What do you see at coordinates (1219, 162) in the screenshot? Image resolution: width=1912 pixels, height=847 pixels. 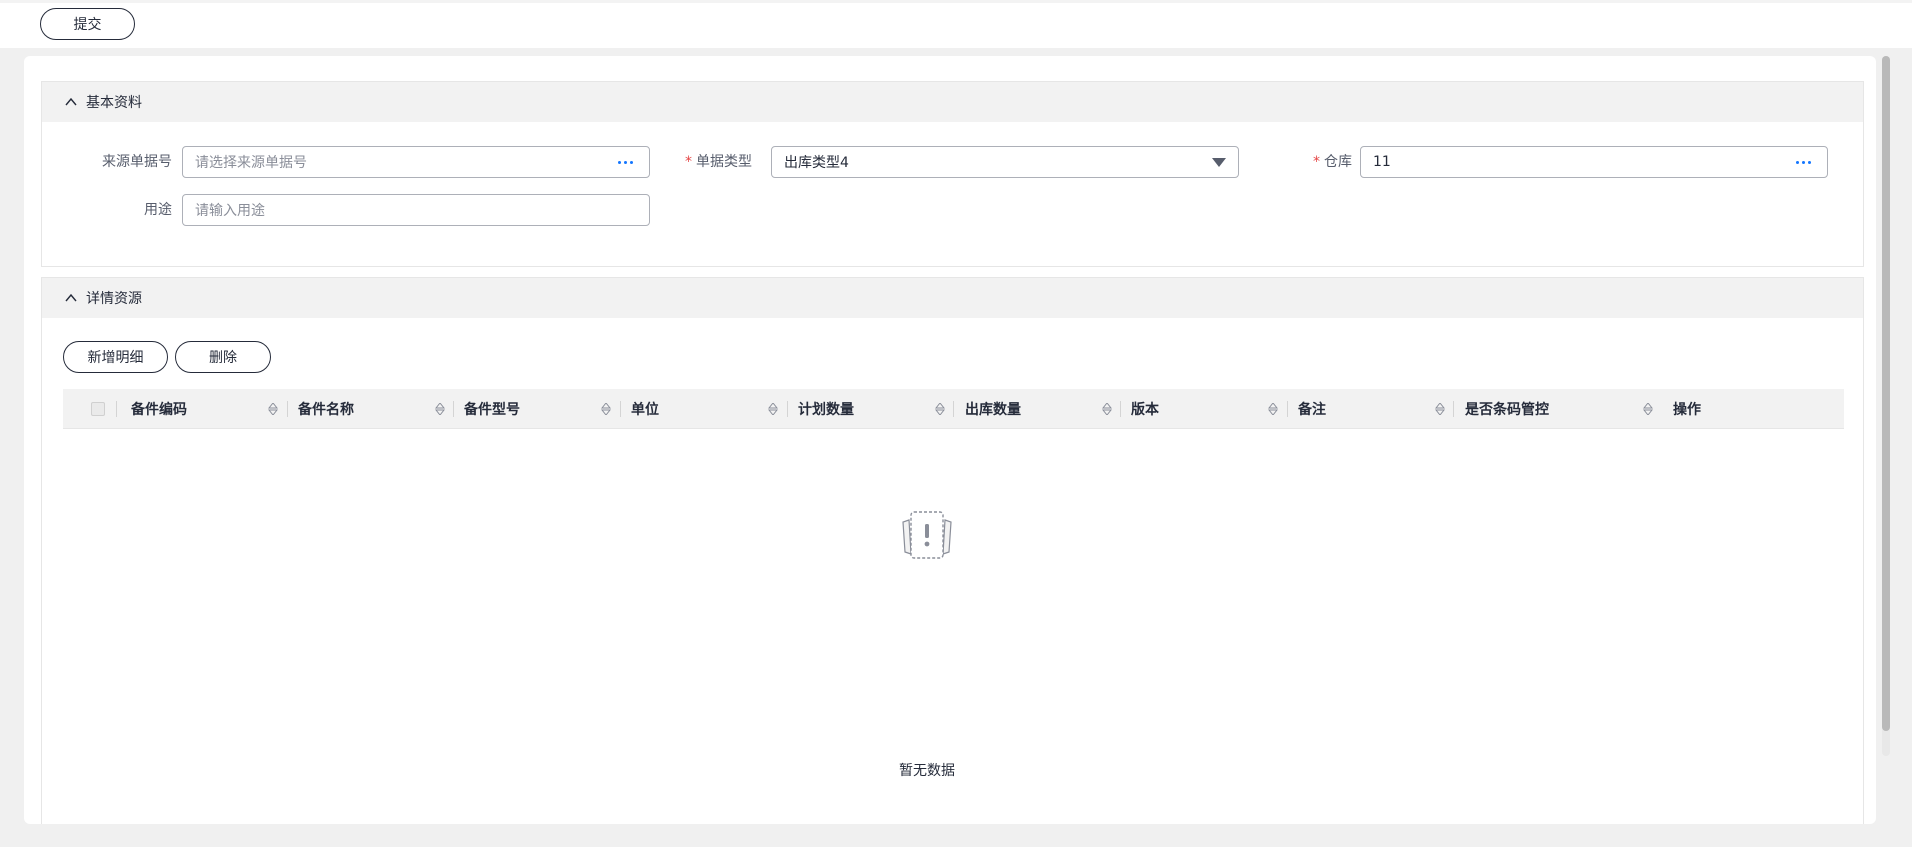 I see `dropdown-caret-icon` at bounding box center [1219, 162].